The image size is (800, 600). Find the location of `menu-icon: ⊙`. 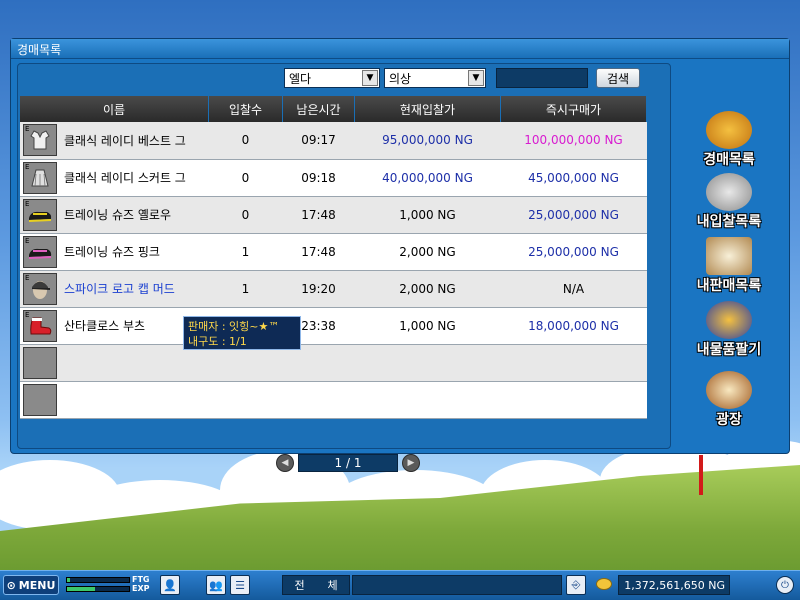

menu-icon: ⊙ is located at coordinates (11, 585).